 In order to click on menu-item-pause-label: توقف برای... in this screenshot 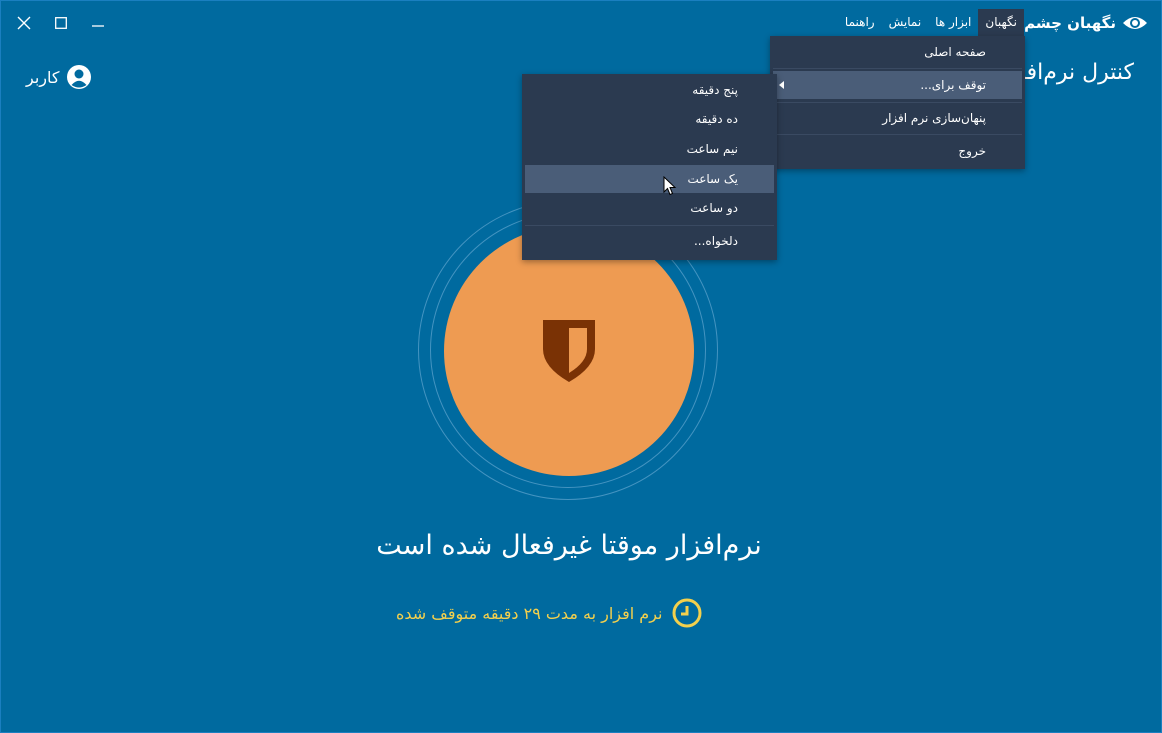, I will do `click(953, 85)`.